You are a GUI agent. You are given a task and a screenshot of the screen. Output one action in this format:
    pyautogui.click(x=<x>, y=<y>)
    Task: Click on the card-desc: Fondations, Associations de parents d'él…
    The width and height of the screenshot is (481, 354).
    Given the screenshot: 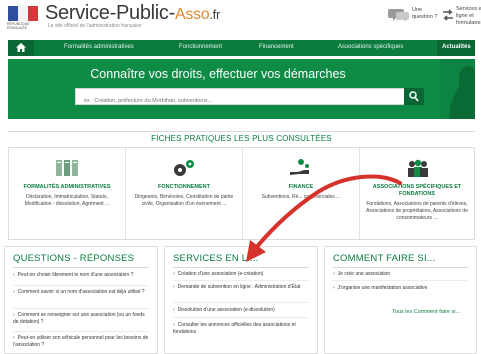 What is the action you would take?
    pyautogui.click(x=417, y=211)
    